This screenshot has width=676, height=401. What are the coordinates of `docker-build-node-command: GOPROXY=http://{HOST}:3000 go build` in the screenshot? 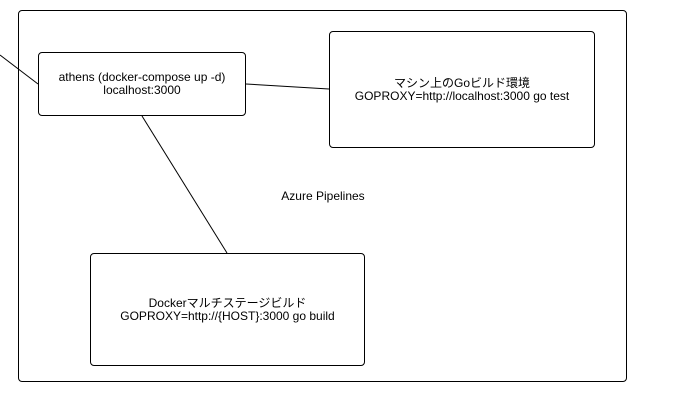 It's located at (227, 315).